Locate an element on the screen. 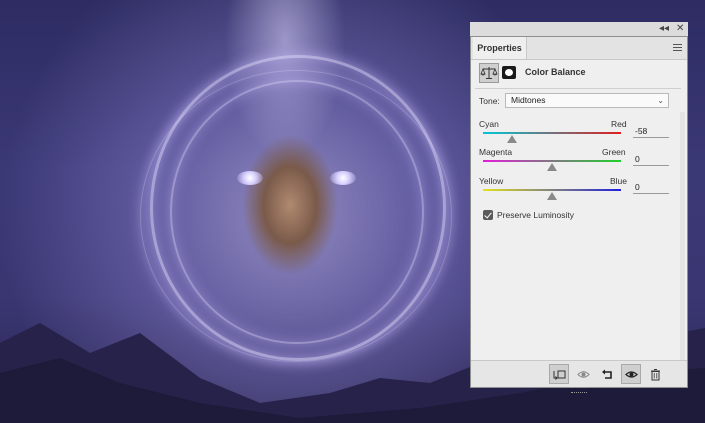 The height and width of the screenshot is (423, 705). trash-icon is located at coordinates (655, 374).